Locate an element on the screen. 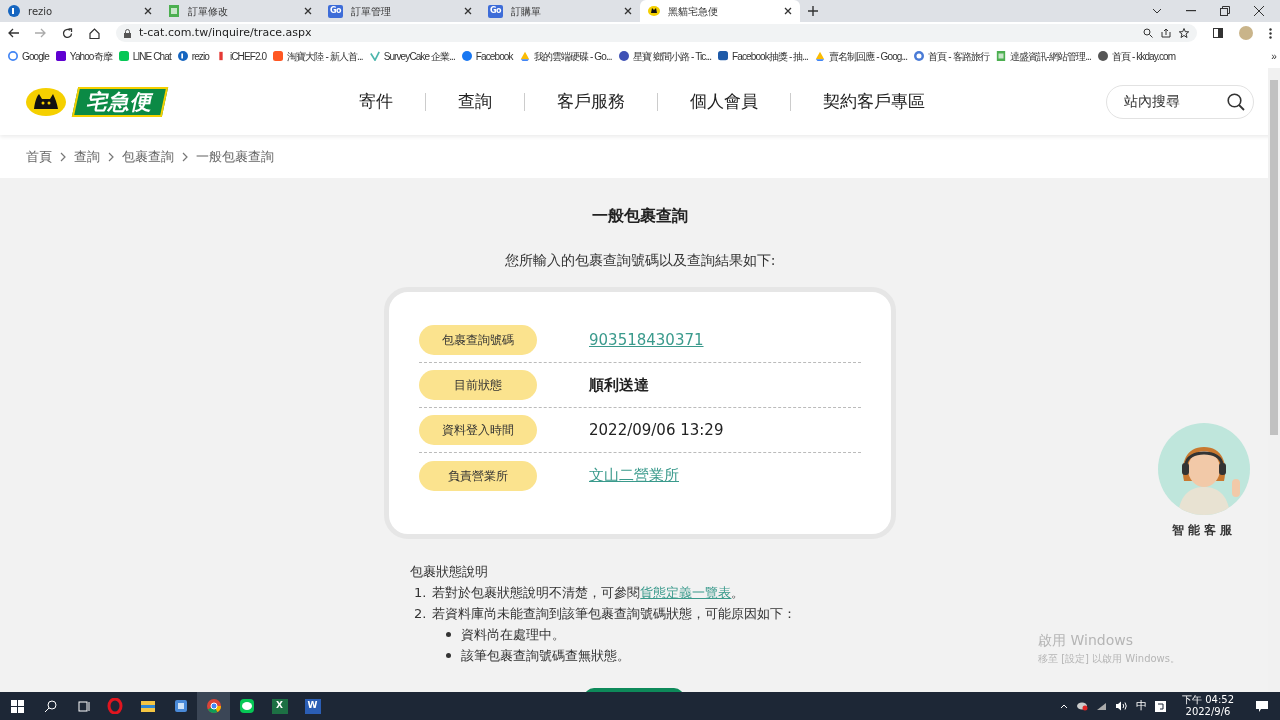 The height and width of the screenshot is (720, 1280). chatbot-label: 智能客服 is located at coordinates (1204, 530).